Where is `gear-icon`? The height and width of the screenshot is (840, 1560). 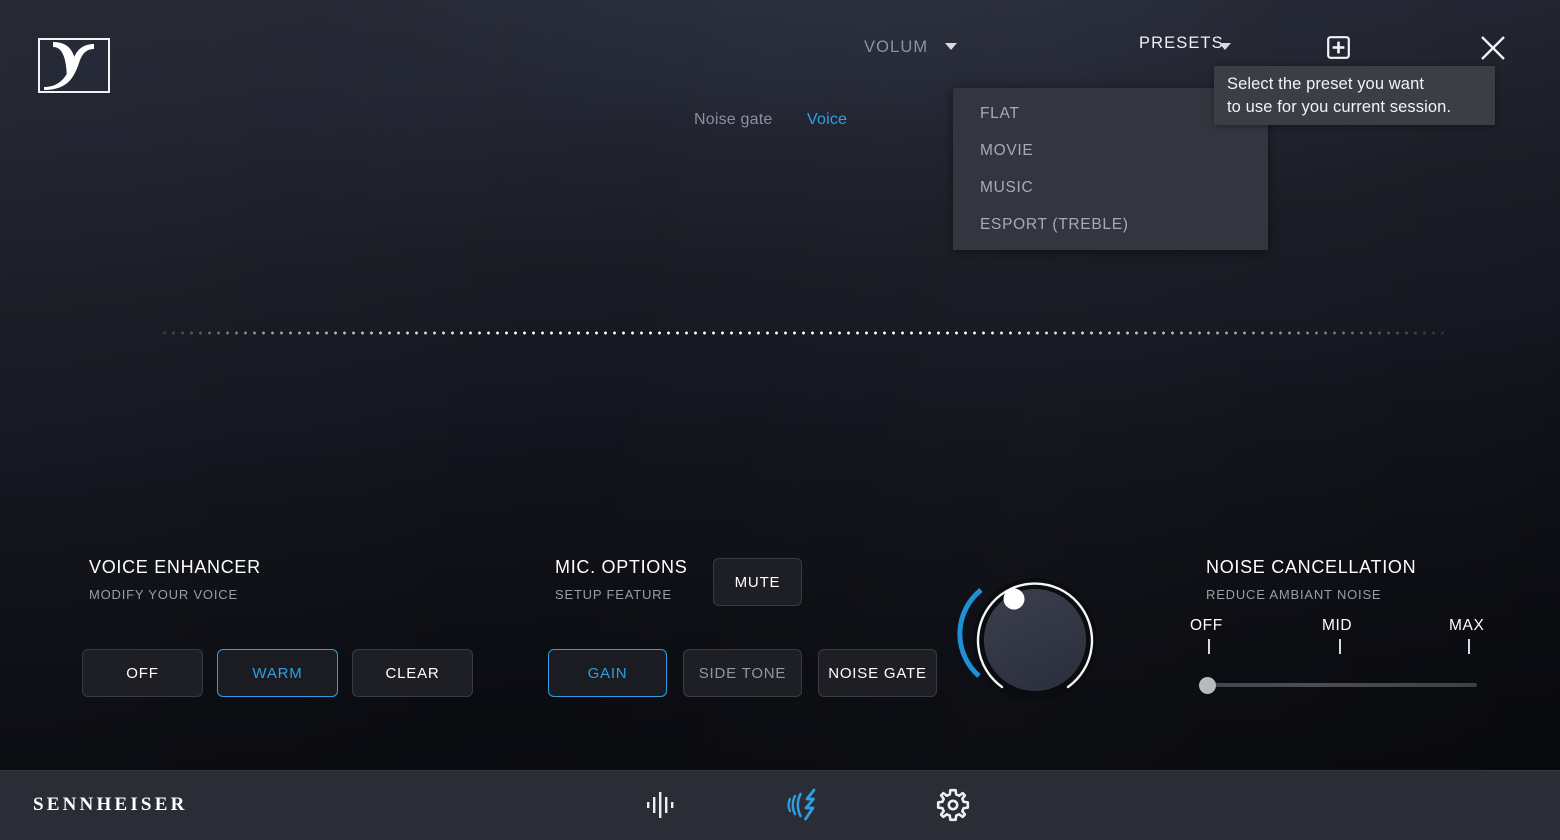 gear-icon is located at coordinates (953, 805).